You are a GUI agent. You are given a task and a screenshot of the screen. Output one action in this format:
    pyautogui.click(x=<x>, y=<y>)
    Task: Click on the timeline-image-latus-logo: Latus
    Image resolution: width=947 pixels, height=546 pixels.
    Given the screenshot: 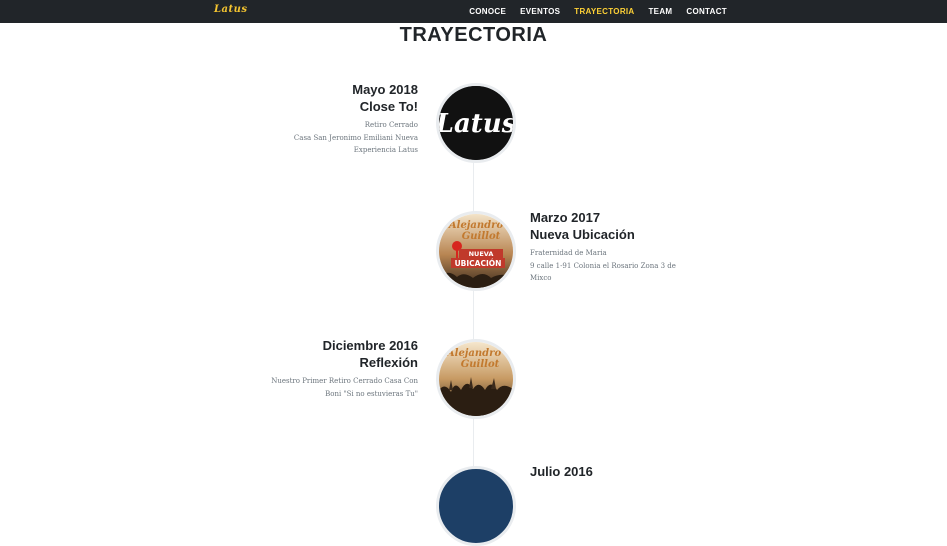 What is the action you would take?
    pyautogui.click(x=476, y=123)
    